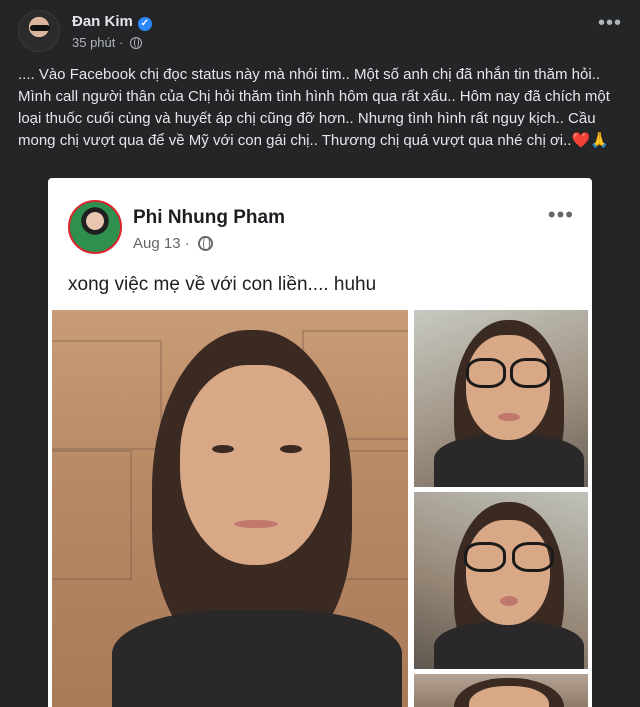 The image size is (640, 707). I want to click on post-header: Đan Kim ✓ 35 phút · •••, so click(322, 33).